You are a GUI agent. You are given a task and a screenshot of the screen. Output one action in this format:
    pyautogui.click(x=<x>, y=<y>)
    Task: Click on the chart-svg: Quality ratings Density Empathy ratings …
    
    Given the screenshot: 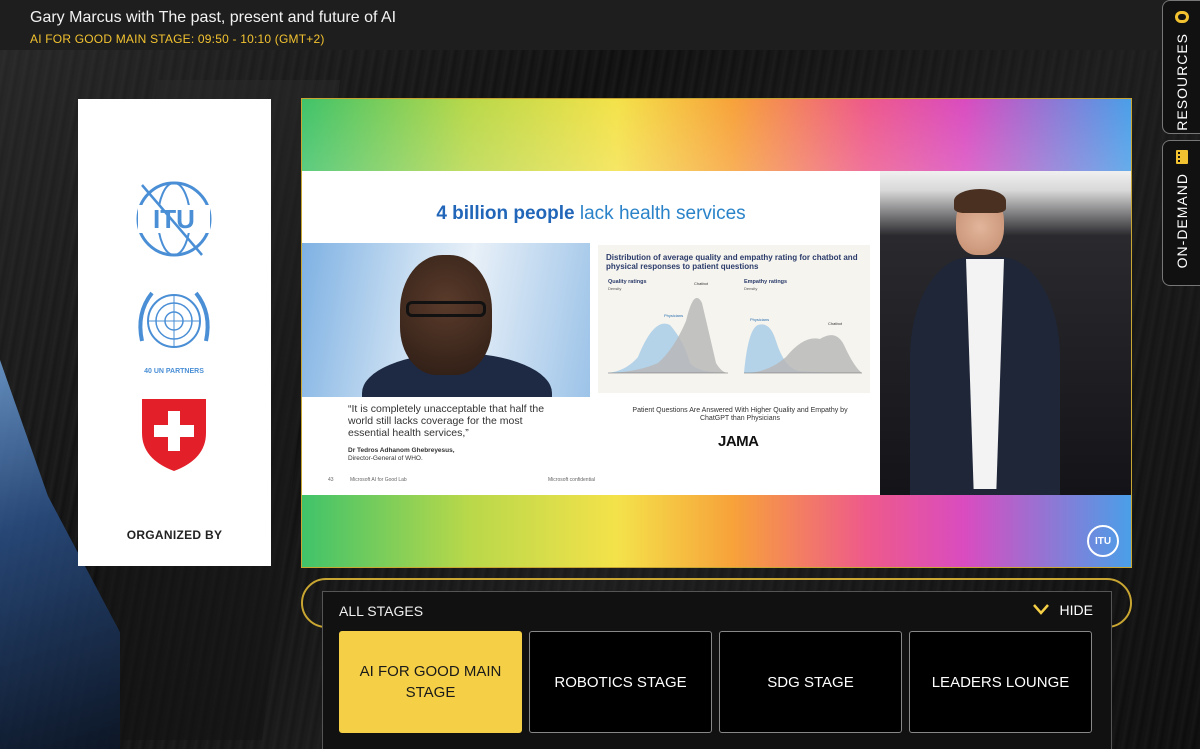 What is the action you would take?
    pyautogui.click(x=735, y=326)
    